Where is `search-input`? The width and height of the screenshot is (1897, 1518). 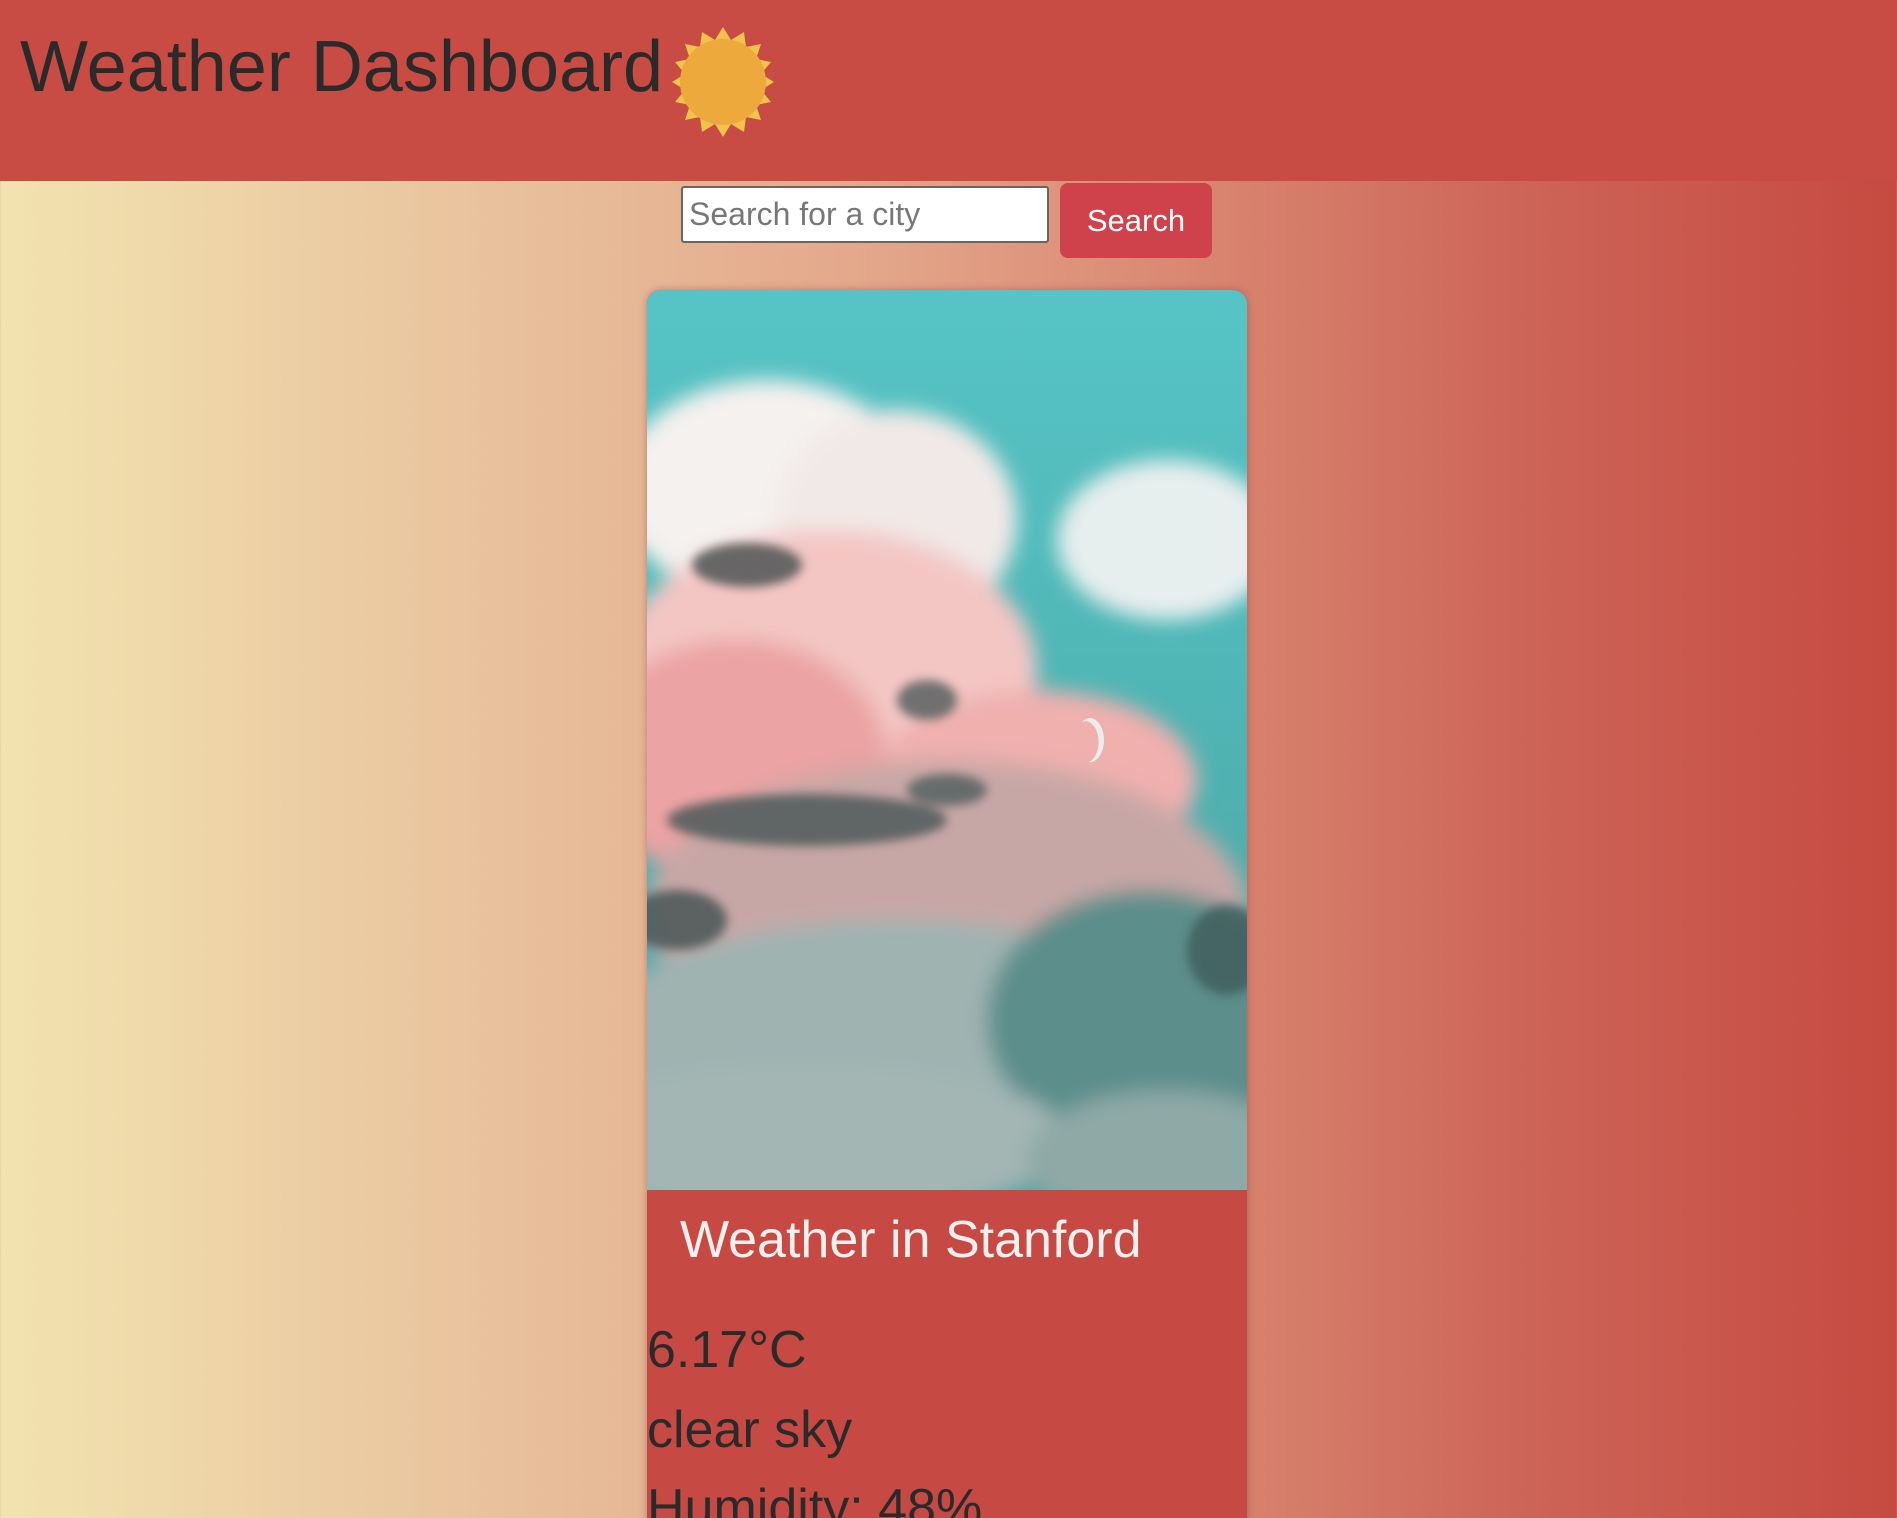 search-input is located at coordinates (865, 214).